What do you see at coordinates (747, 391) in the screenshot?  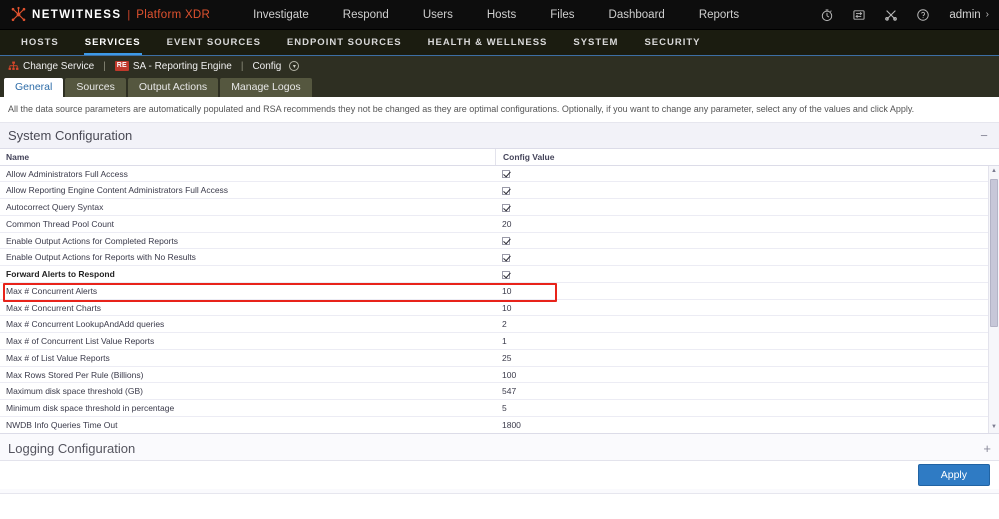 I see `config-value-cell: 547` at bounding box center [747, 391].